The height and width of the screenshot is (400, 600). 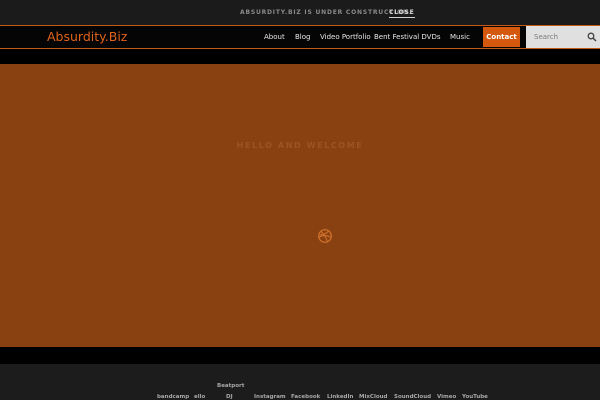 What do you see at coordinates (412, 397) in the screenshot?
I see `footer-link-soundcloud: SoundCloud` at bounding box center [412, 397].